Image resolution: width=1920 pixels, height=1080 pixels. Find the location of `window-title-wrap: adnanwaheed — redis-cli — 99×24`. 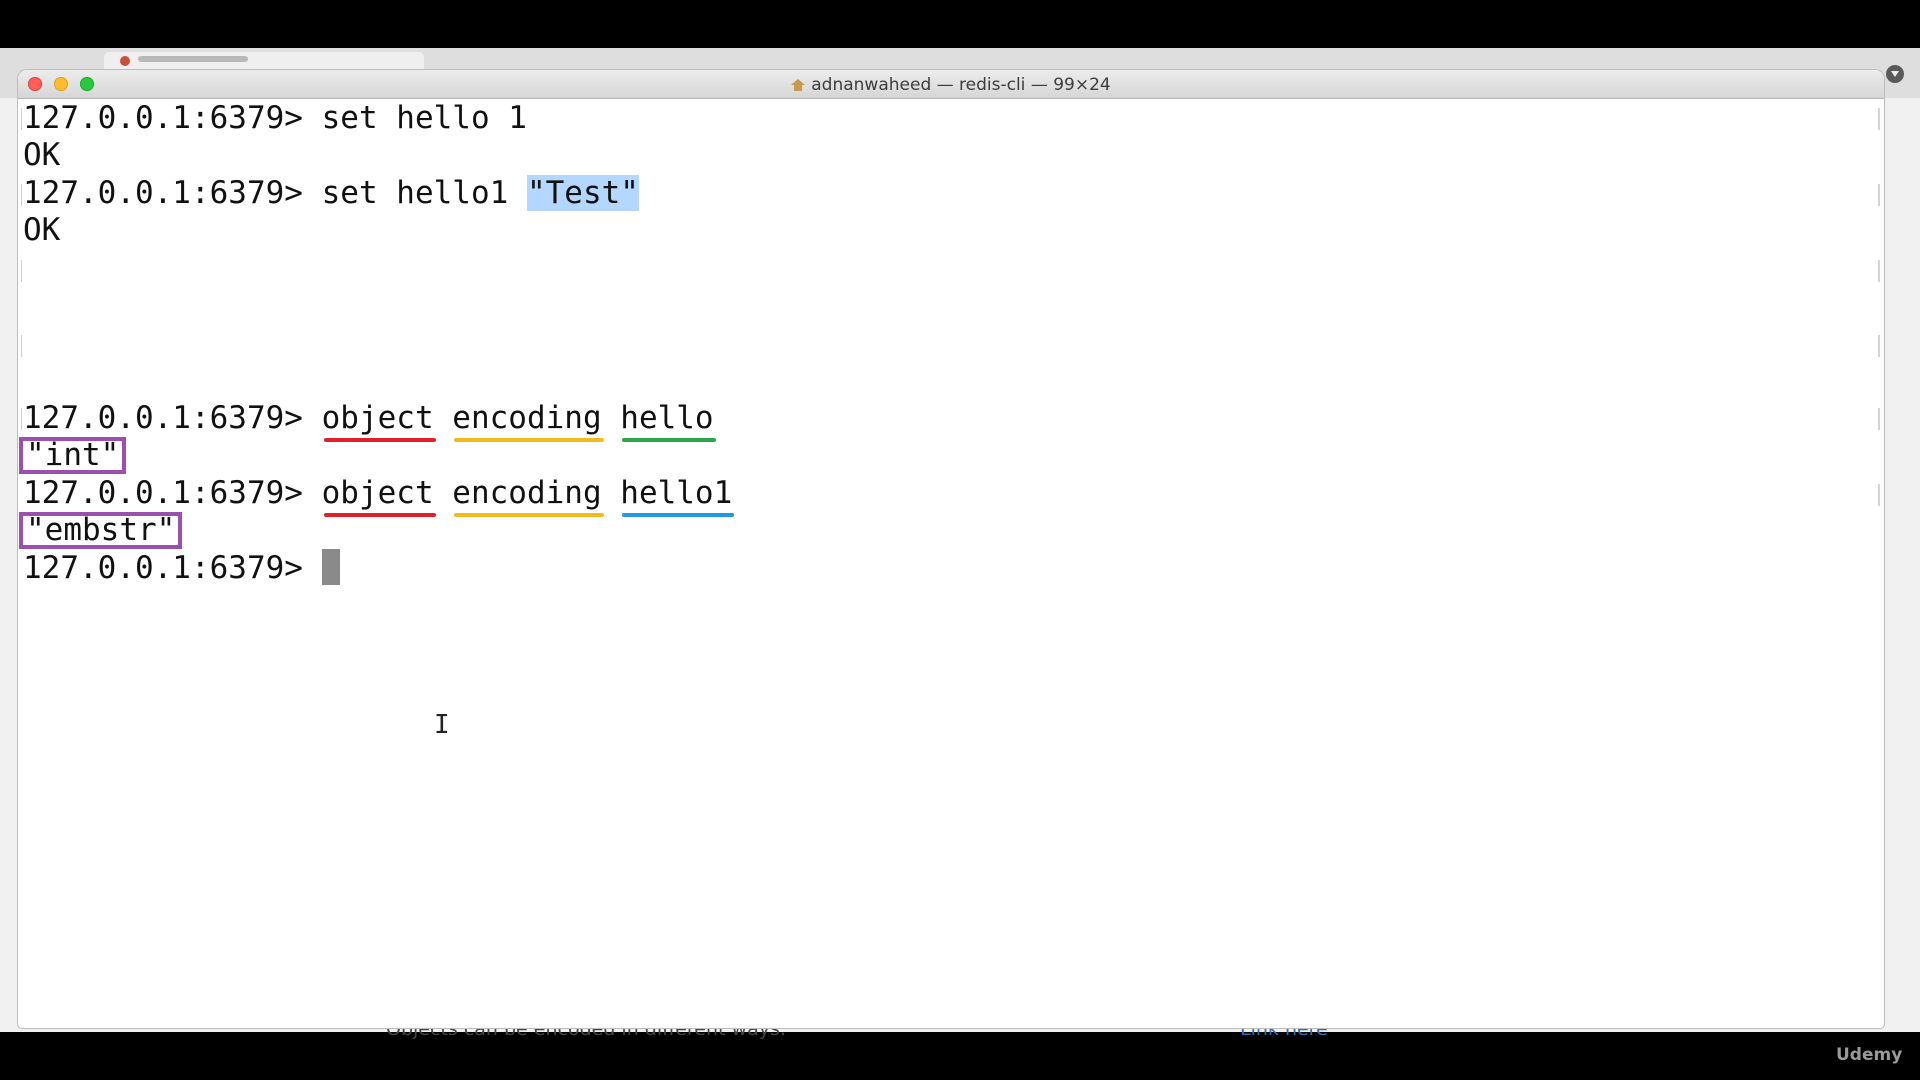

window-title-wrap: adnanwaheed — redis-cli — 99×24 is located at coordinates (951, 85).